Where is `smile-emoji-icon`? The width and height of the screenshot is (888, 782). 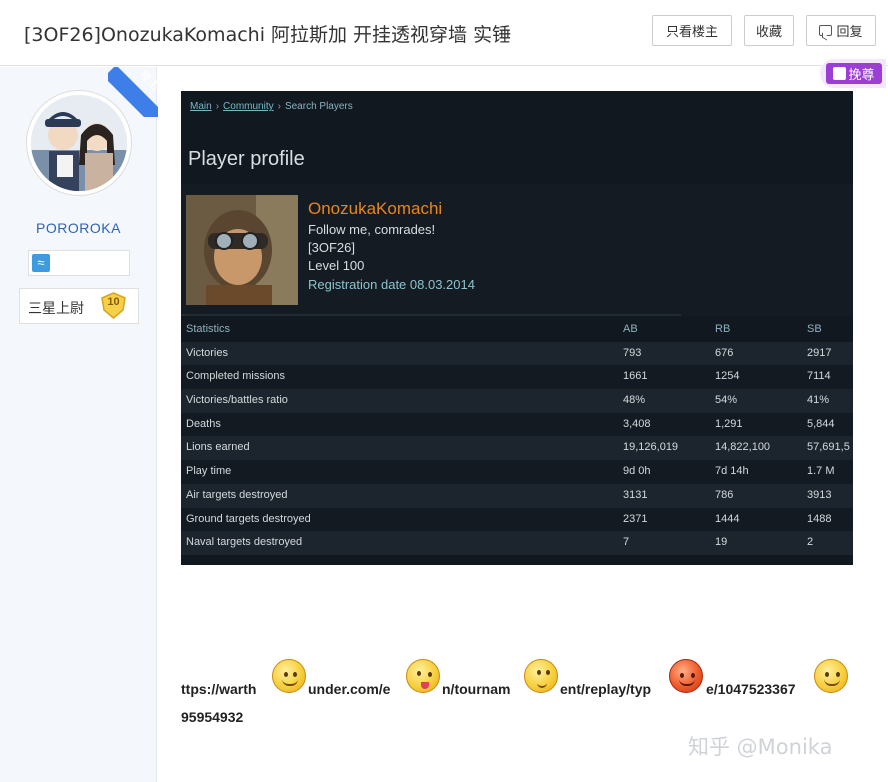 smile-emoji-icon is located at coordinates (289, 676).